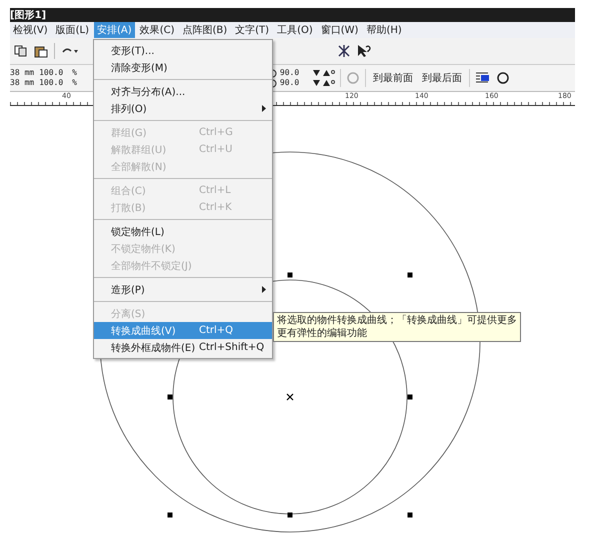 Image resolution: width=595 pixels, height=539 pixels. I want to click on tooltip: 将选取的物件转换成曲线；「转换成曲线」可提供更多更有弹性的编辑功能, so click(397, 327).